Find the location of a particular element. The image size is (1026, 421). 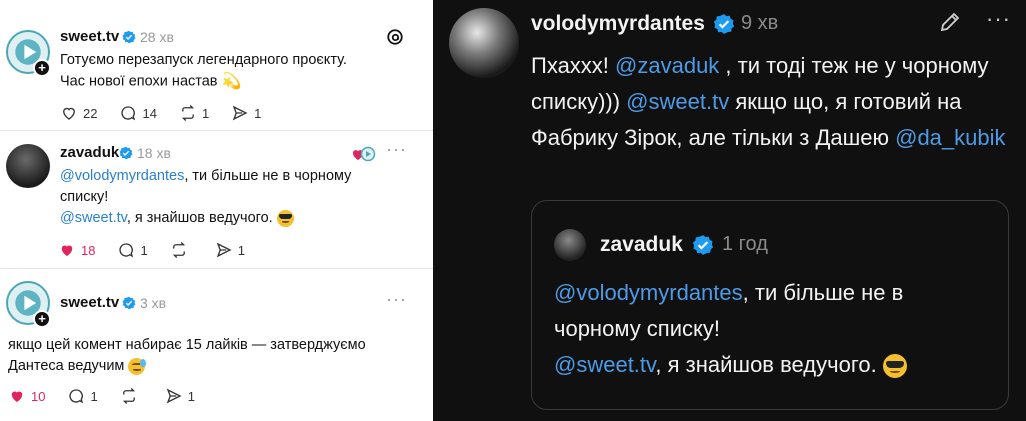

like-count: 18 is located at coordinates (88, 250).